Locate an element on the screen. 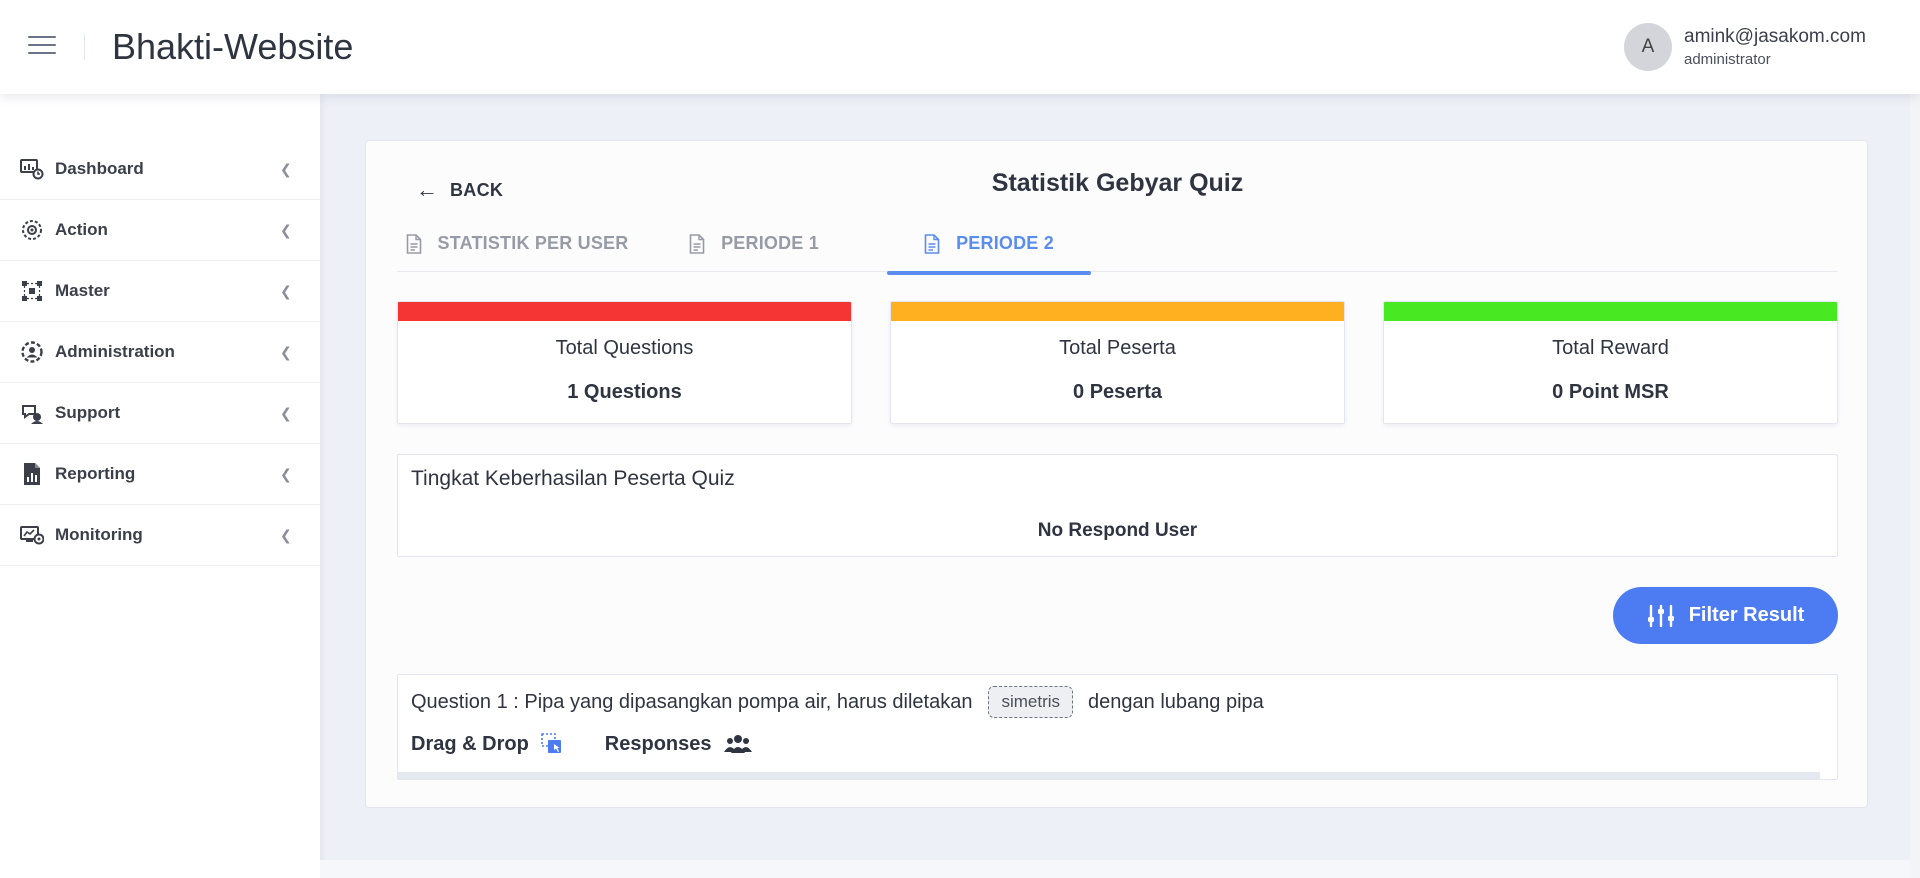  tab-label: STATISTIK PER USER is located at coordinates (533, 243).